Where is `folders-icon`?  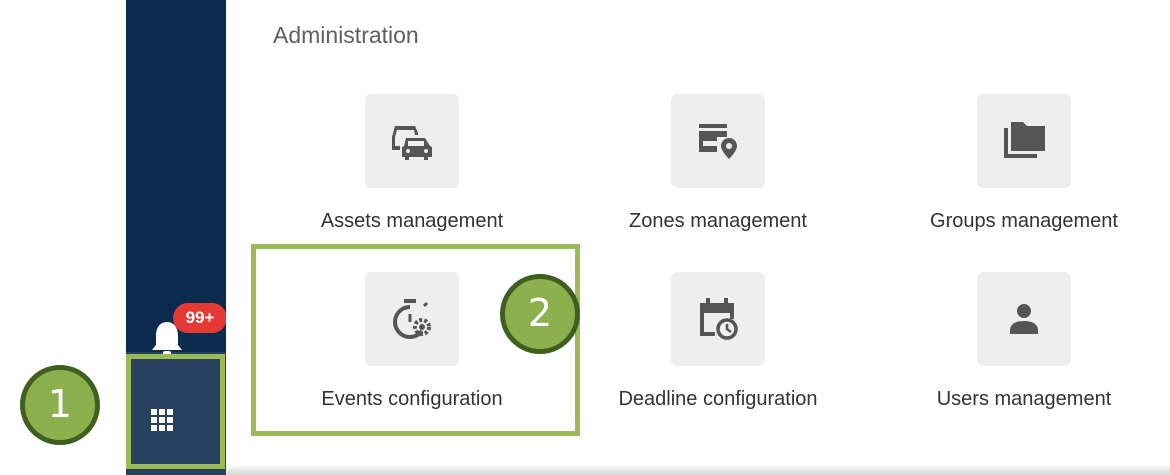 folders-icon is located at coordinates (1024, 140).